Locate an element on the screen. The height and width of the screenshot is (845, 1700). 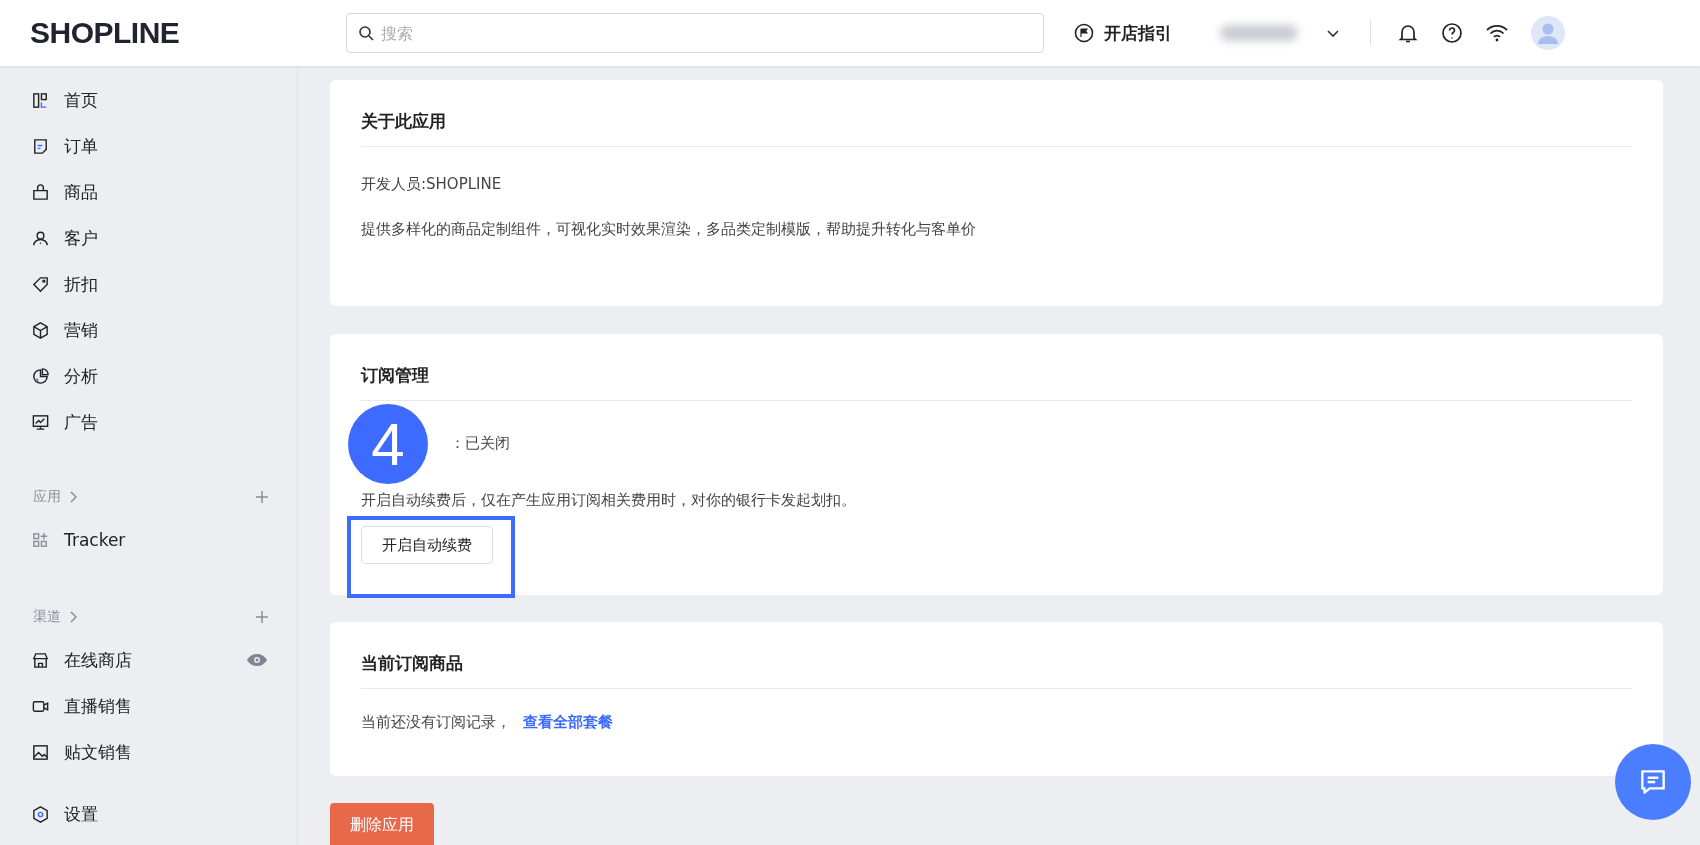
dashboard-icon is located at coordinates (40, 100).